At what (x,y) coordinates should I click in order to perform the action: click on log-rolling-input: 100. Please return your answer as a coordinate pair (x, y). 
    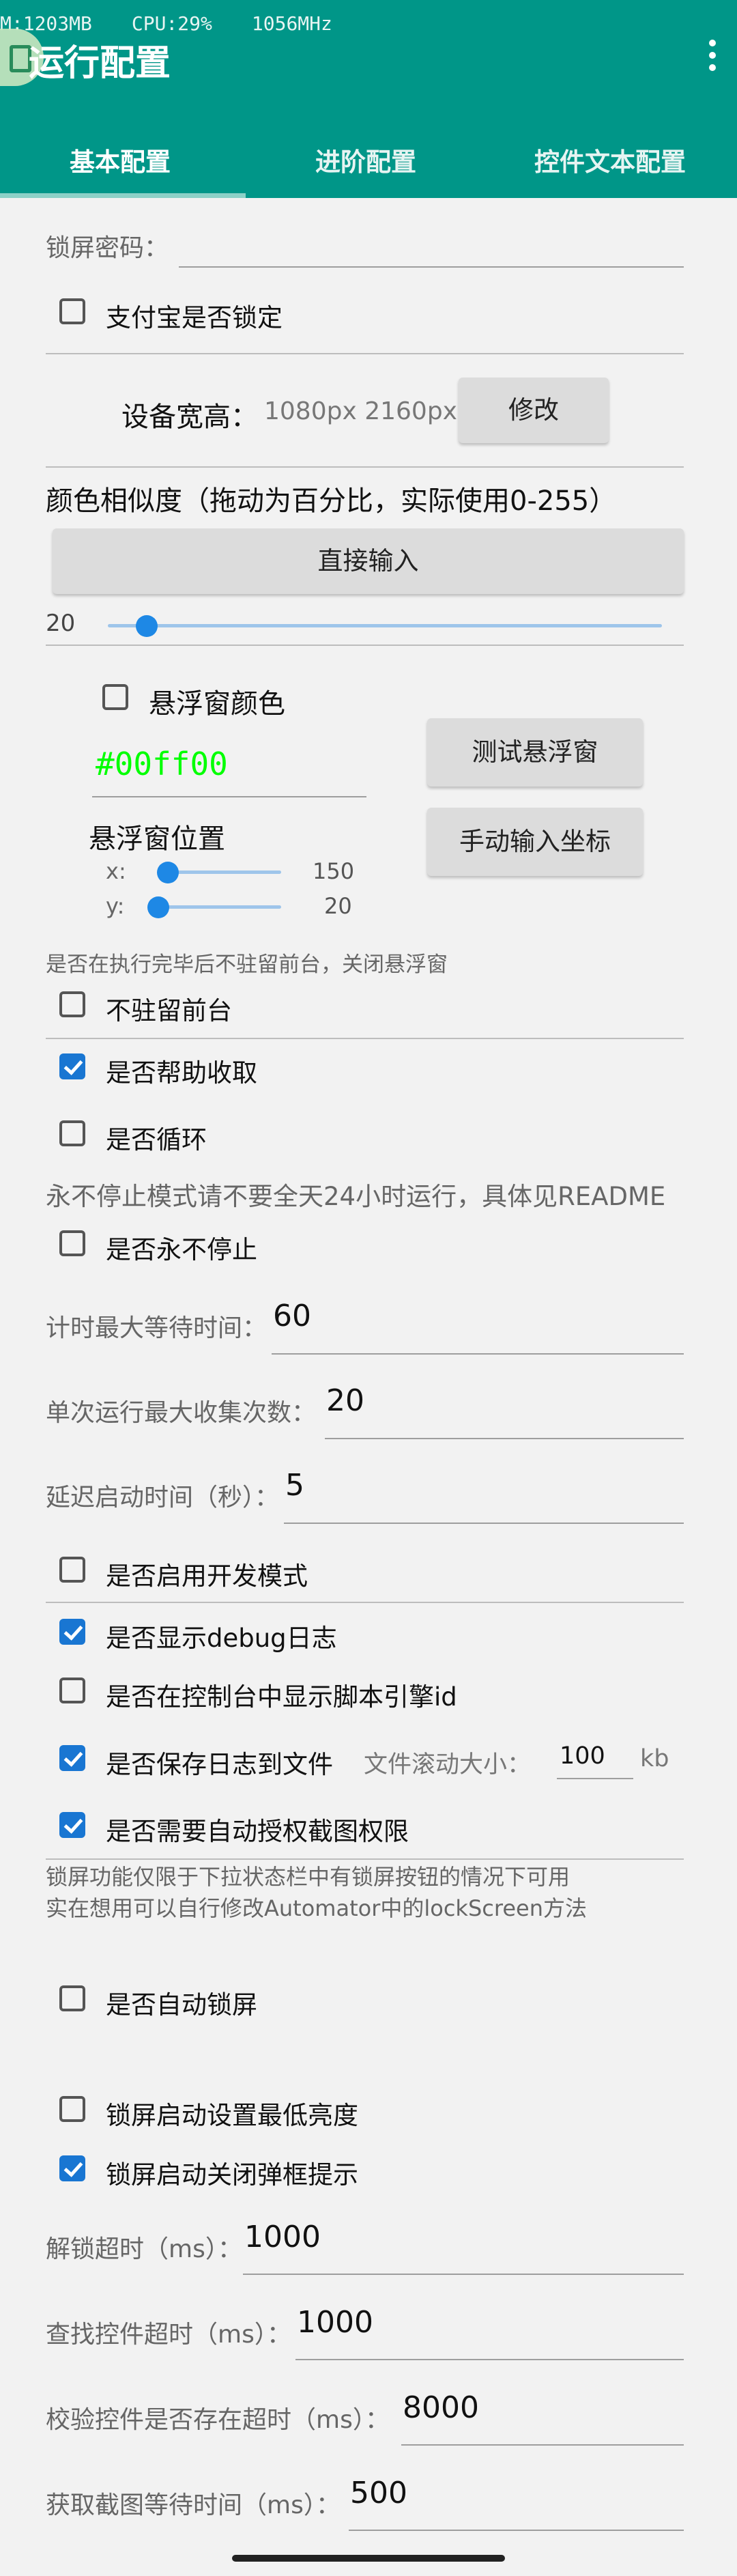
    Looking at the image, I should click on (582, 1756).